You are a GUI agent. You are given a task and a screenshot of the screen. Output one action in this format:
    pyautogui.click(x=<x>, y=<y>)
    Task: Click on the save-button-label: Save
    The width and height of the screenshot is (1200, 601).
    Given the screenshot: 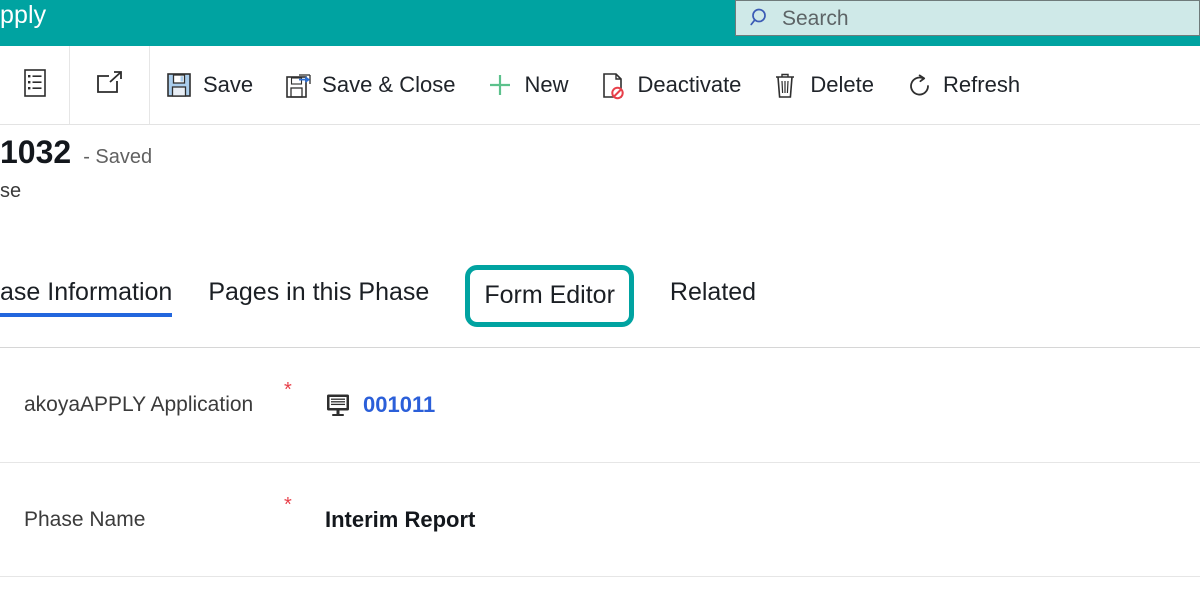 What is the action you would take?
    pyautogui.click(x=228, y=84)
    